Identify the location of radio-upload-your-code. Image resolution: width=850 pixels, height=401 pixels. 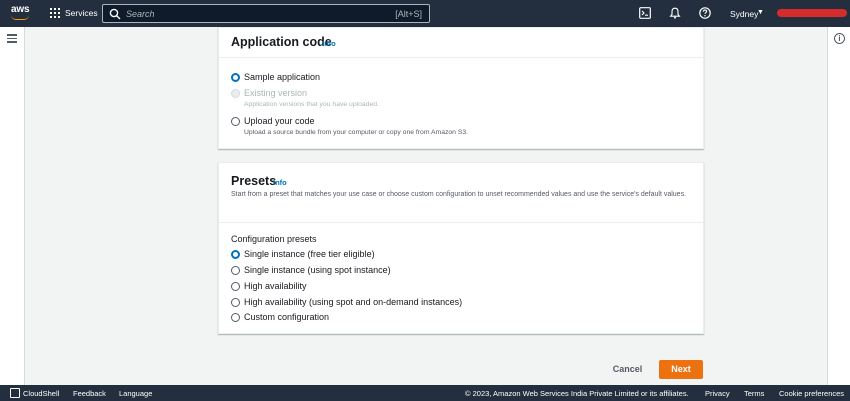
(235, 121).